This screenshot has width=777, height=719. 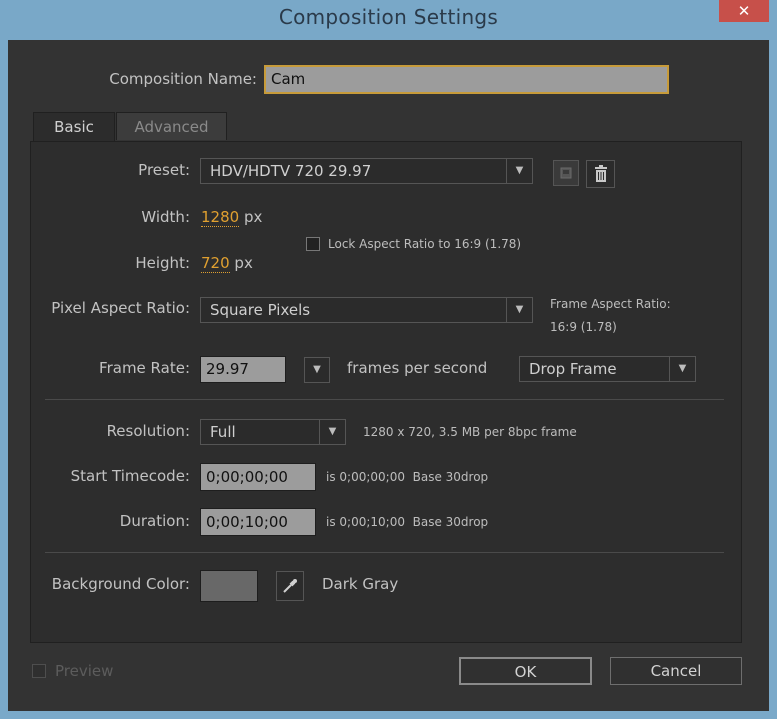 I want to click on pixel-aspect-label: Pixel Aspect Ratio:, so click(x=120, y=308).